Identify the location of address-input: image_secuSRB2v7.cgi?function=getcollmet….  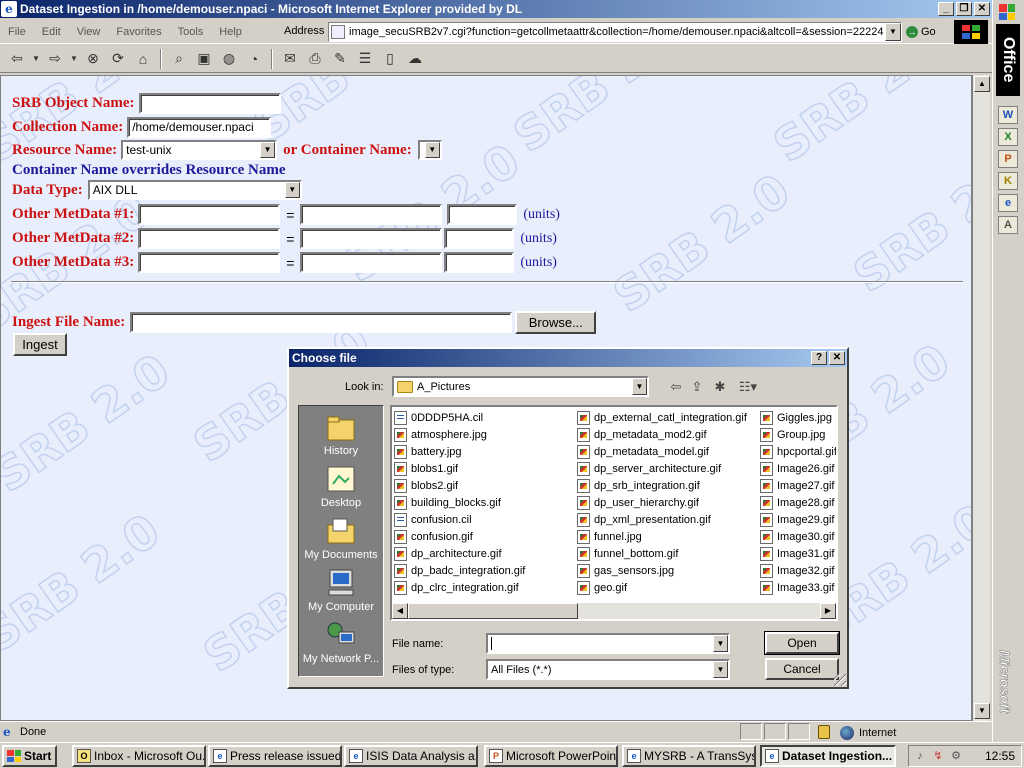
(617, 32).